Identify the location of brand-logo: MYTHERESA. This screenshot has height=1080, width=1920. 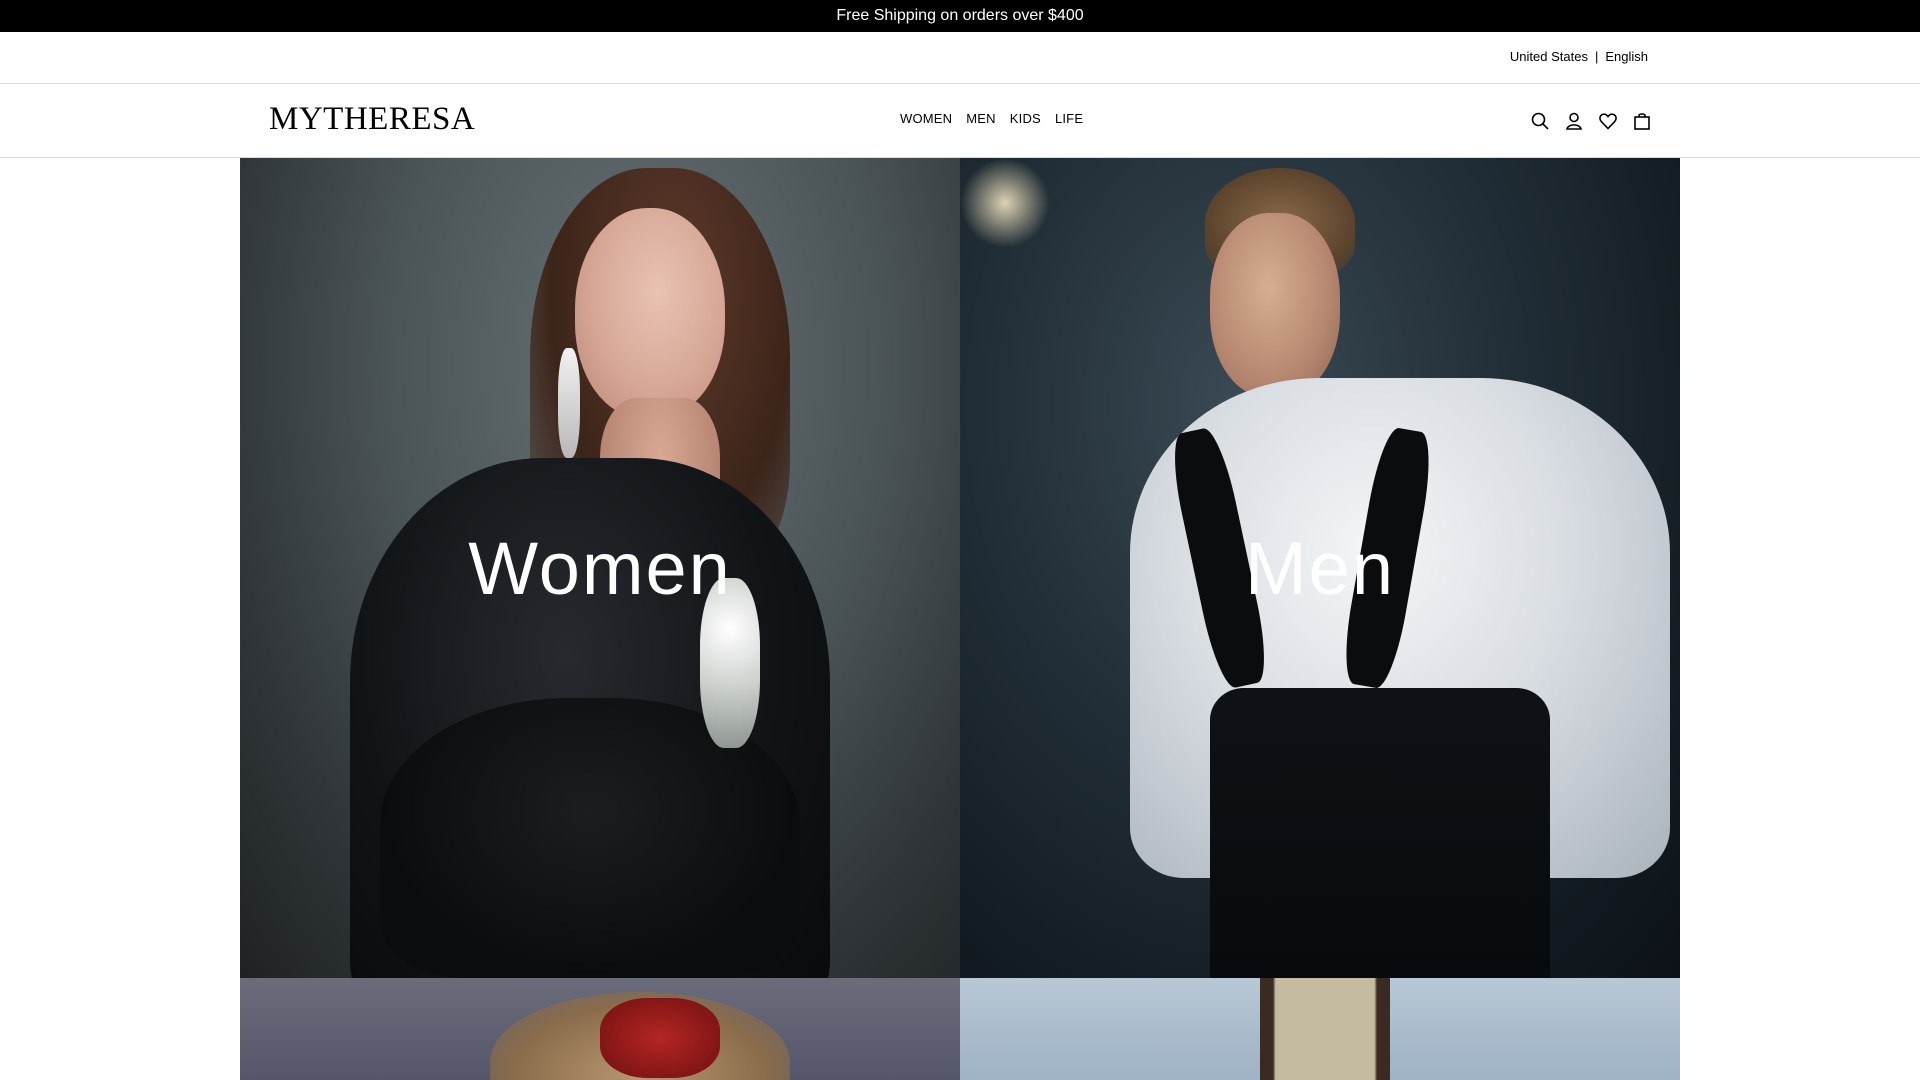
(372, 119).